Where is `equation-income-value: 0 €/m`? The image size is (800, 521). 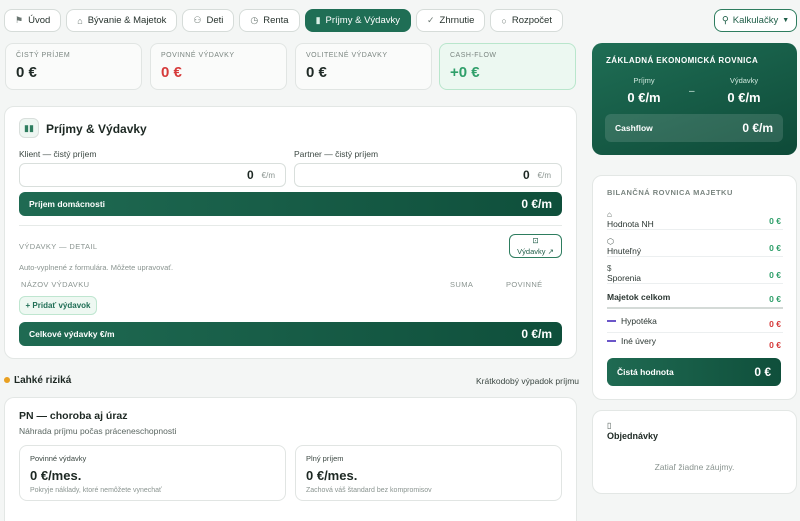
equation-income-value: 0 €/m is located at coordinates (644, 97).